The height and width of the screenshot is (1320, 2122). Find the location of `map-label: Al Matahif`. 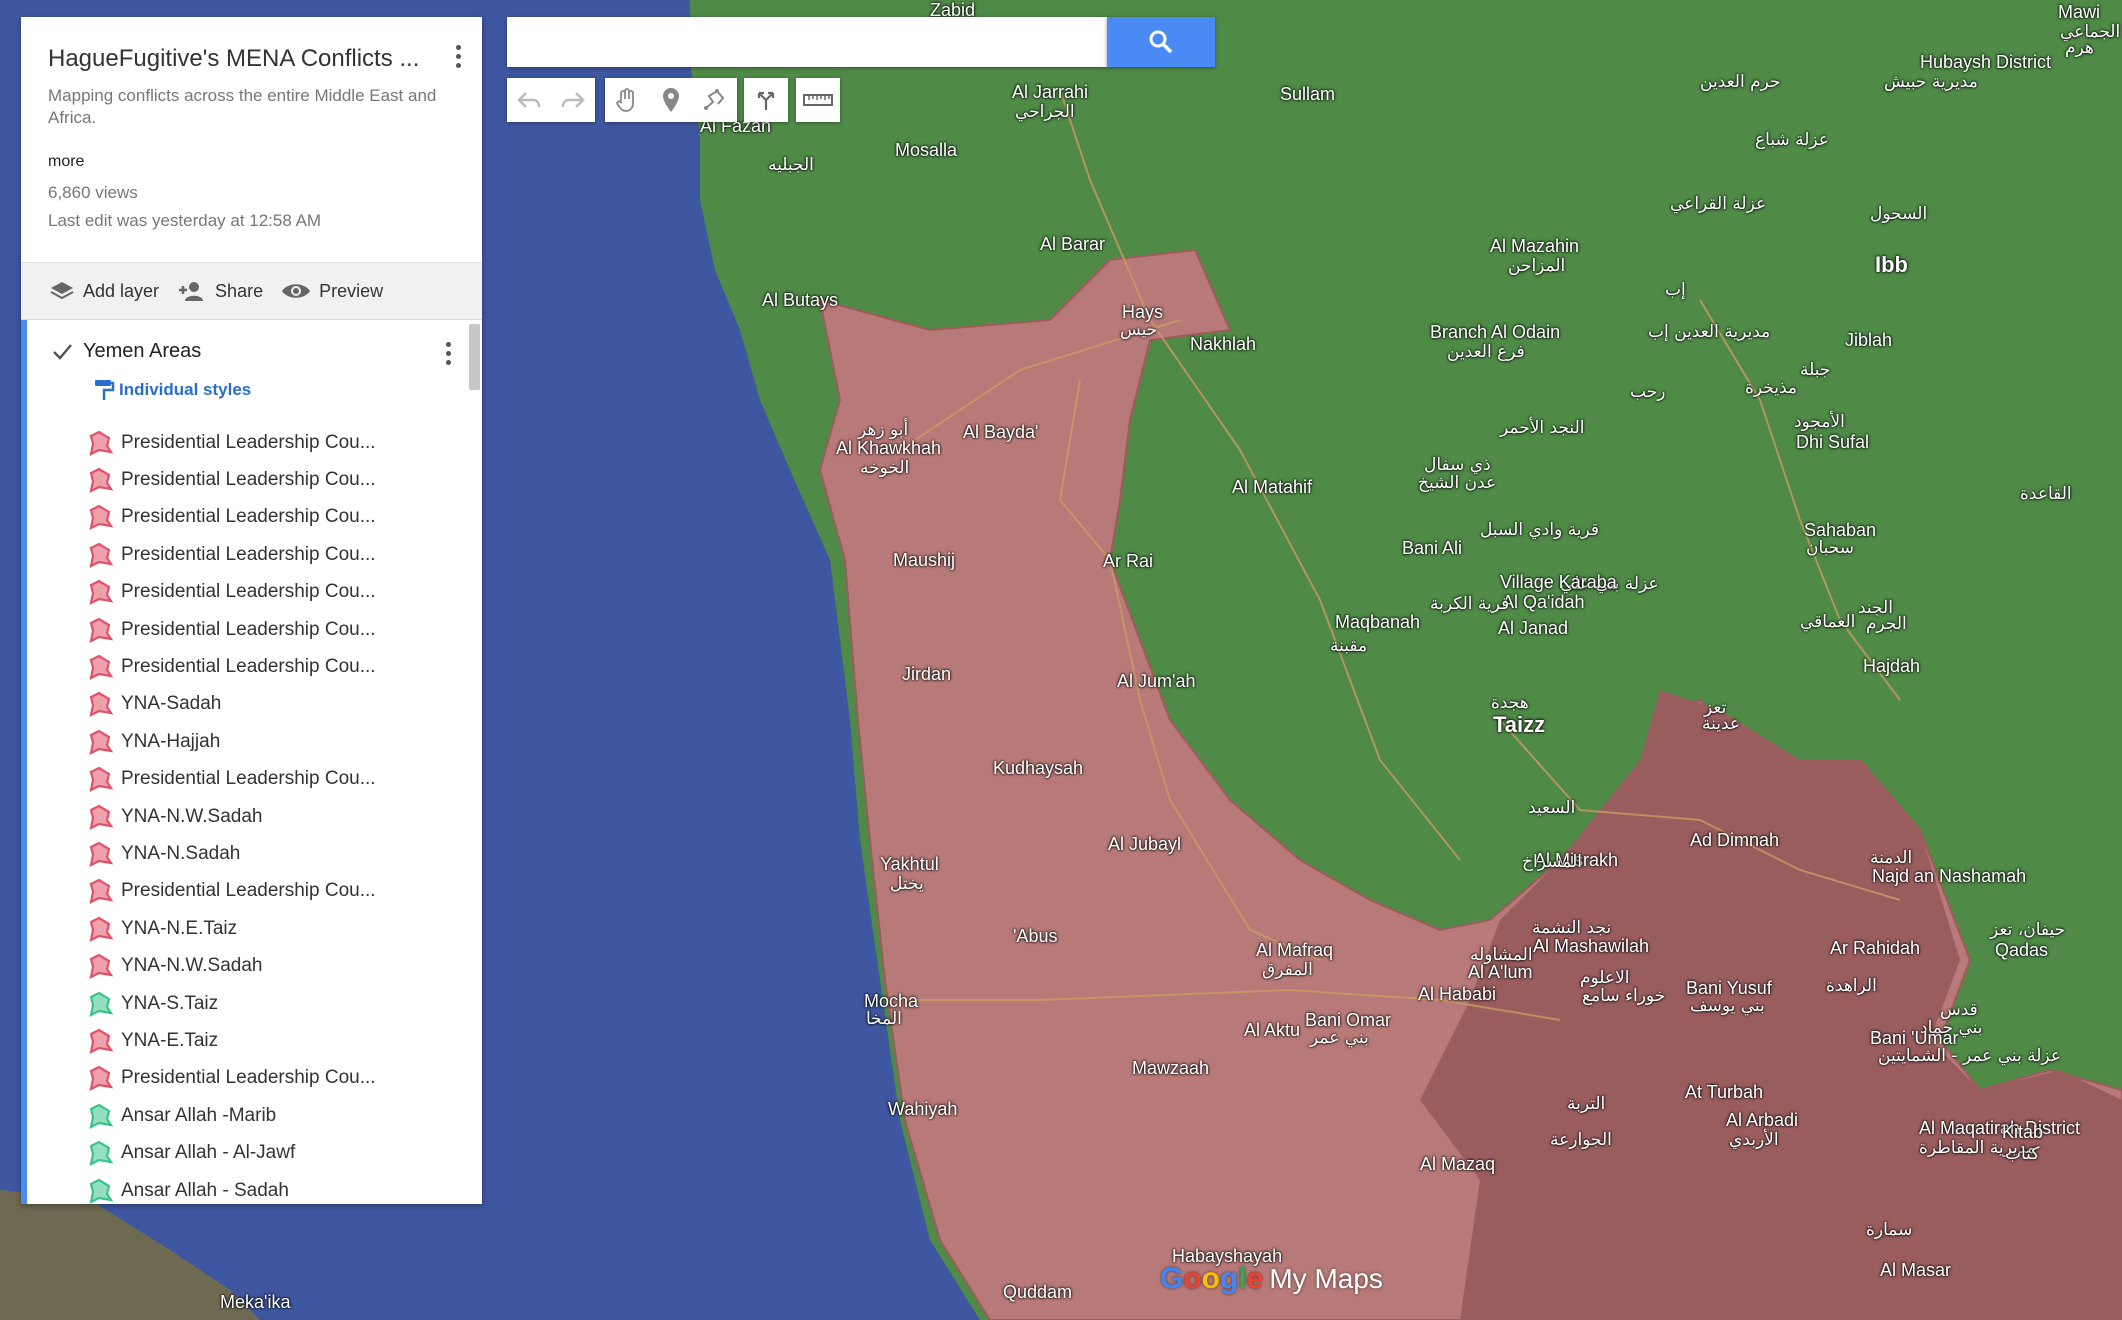

map-label: Al Matahif is located at coordinates (1272, 487).